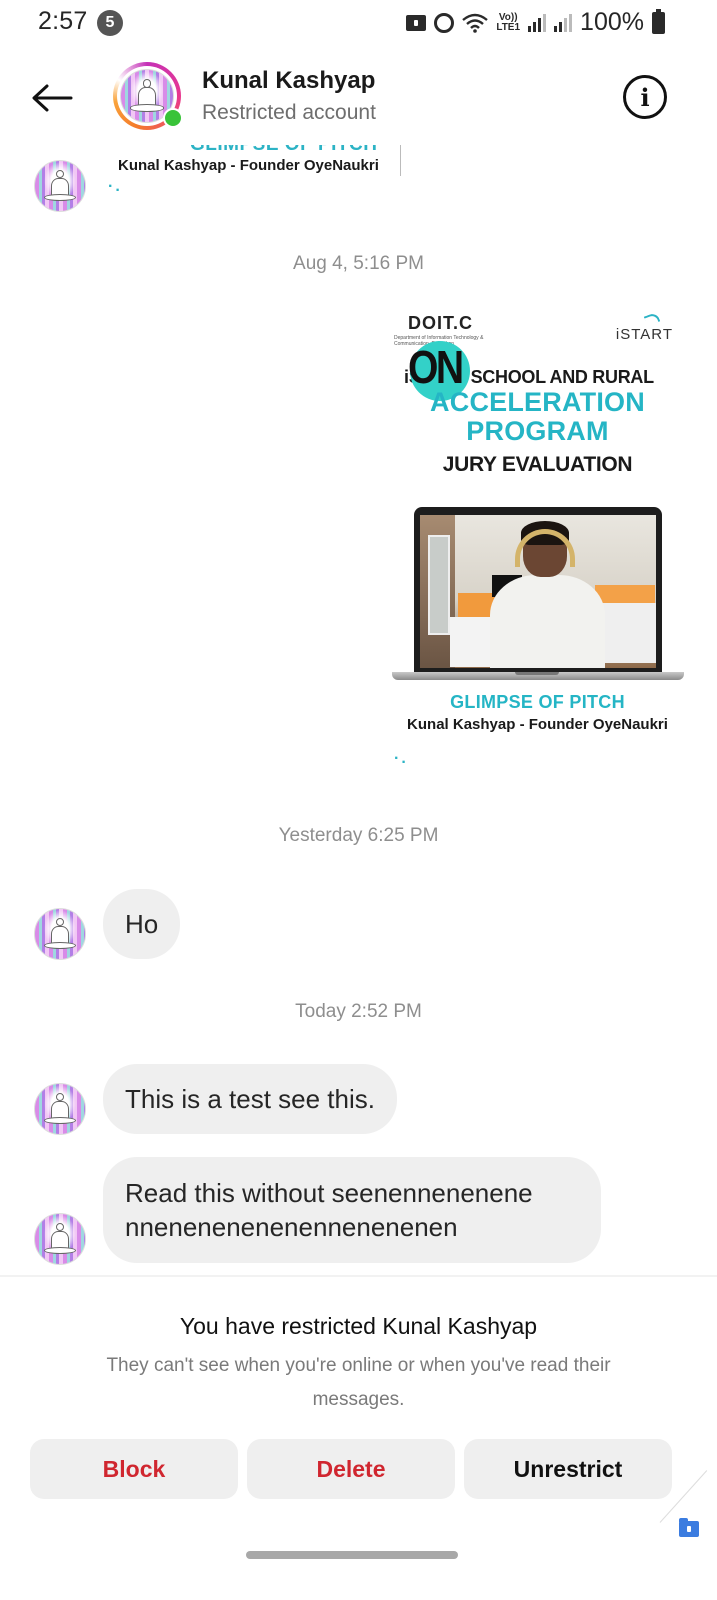 The image size is (717, 1600). What do you see at coordinates (110, 23) in the screenshot?
I see `notification-count-badge: 5` at bounding box center [110, 23].